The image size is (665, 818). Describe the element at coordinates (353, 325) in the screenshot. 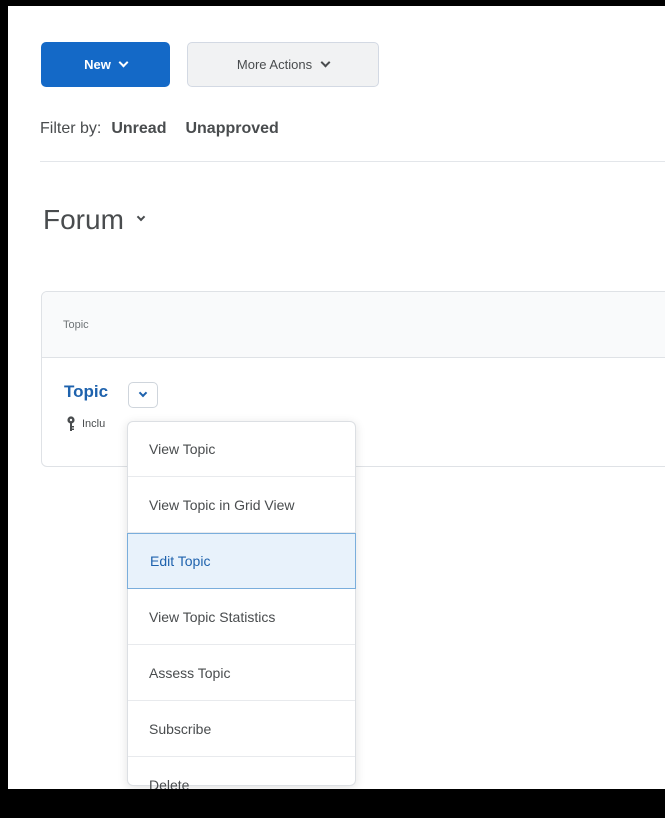

I see `table-header: Topic` at that location.